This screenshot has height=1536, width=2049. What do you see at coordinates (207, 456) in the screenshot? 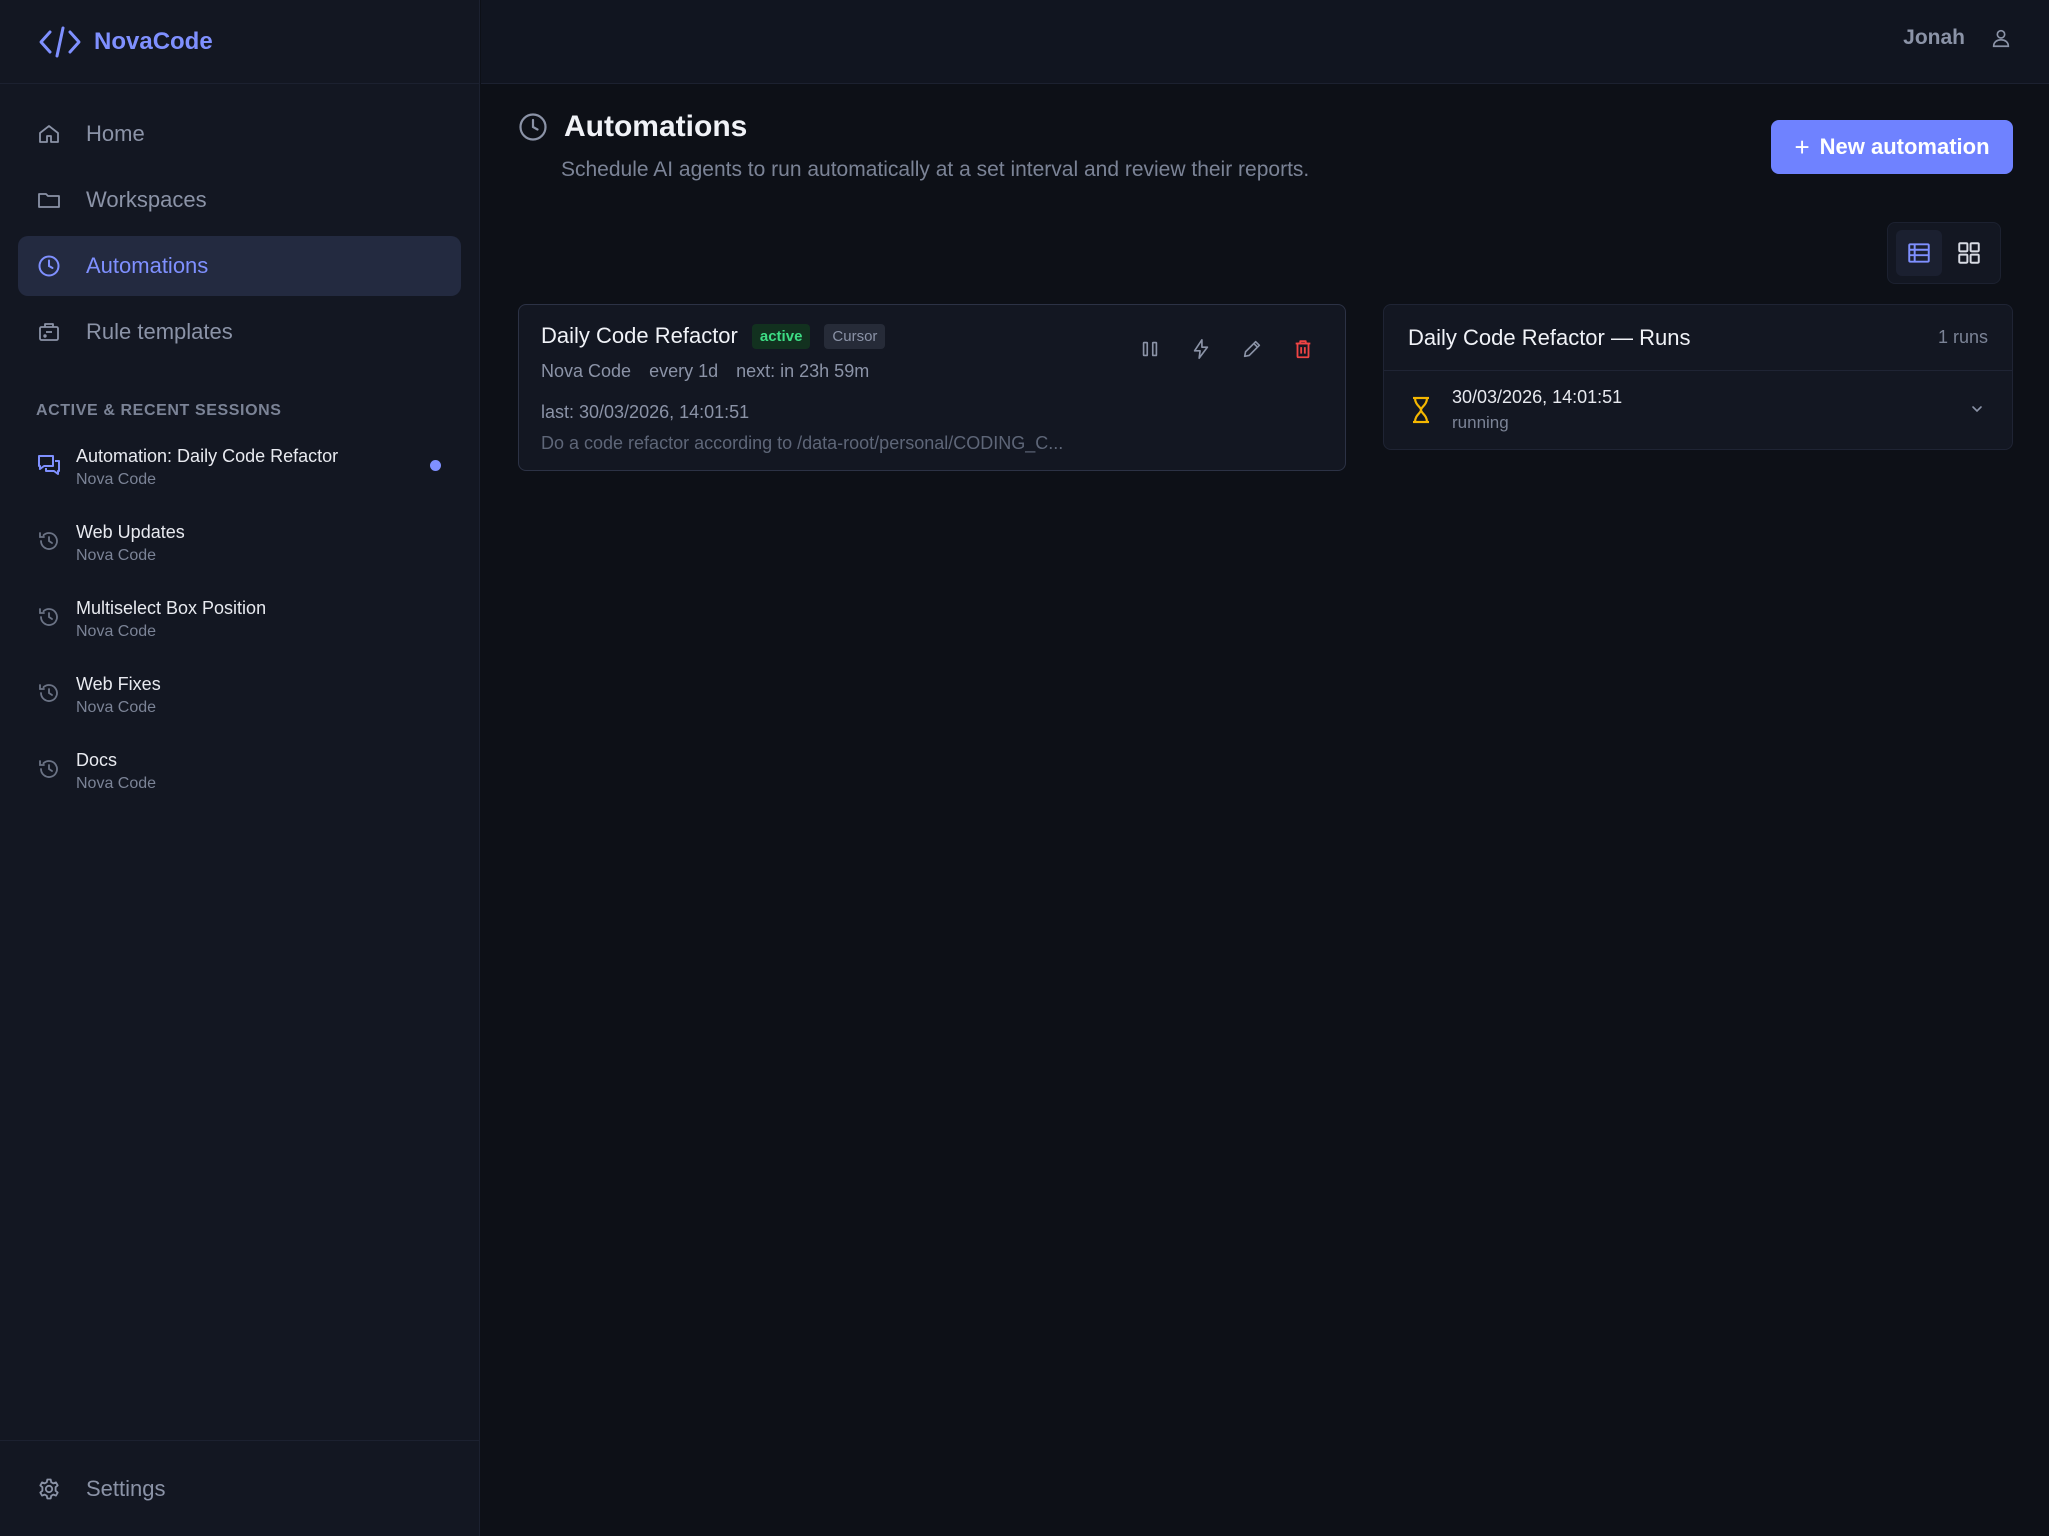
I see `session-title: Automation: Daily Code Refactor` at bounding box center [207, 456].